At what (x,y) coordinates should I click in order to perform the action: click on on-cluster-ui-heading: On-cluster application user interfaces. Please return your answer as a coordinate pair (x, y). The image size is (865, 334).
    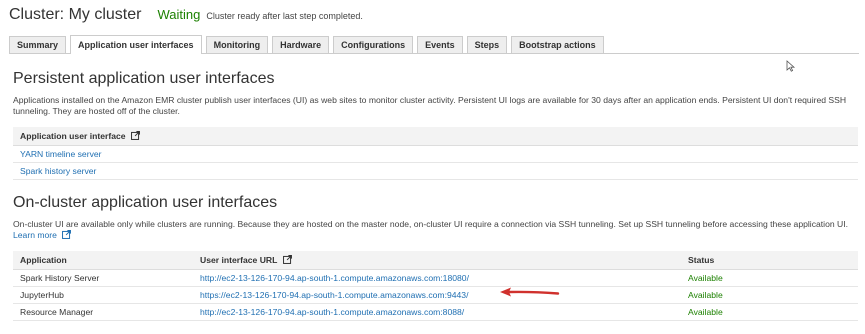
    Looking at the image, I should click on (145, 202).